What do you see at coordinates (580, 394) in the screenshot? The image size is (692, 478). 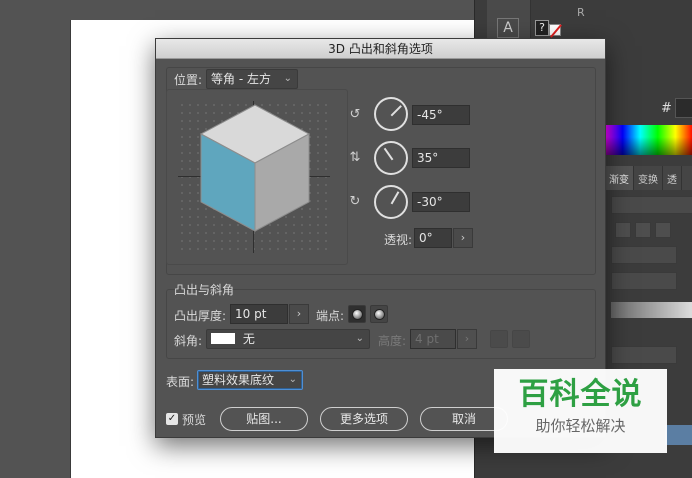 I see `watermark-main-text: 百科全说` at bounding box center [580, 394].